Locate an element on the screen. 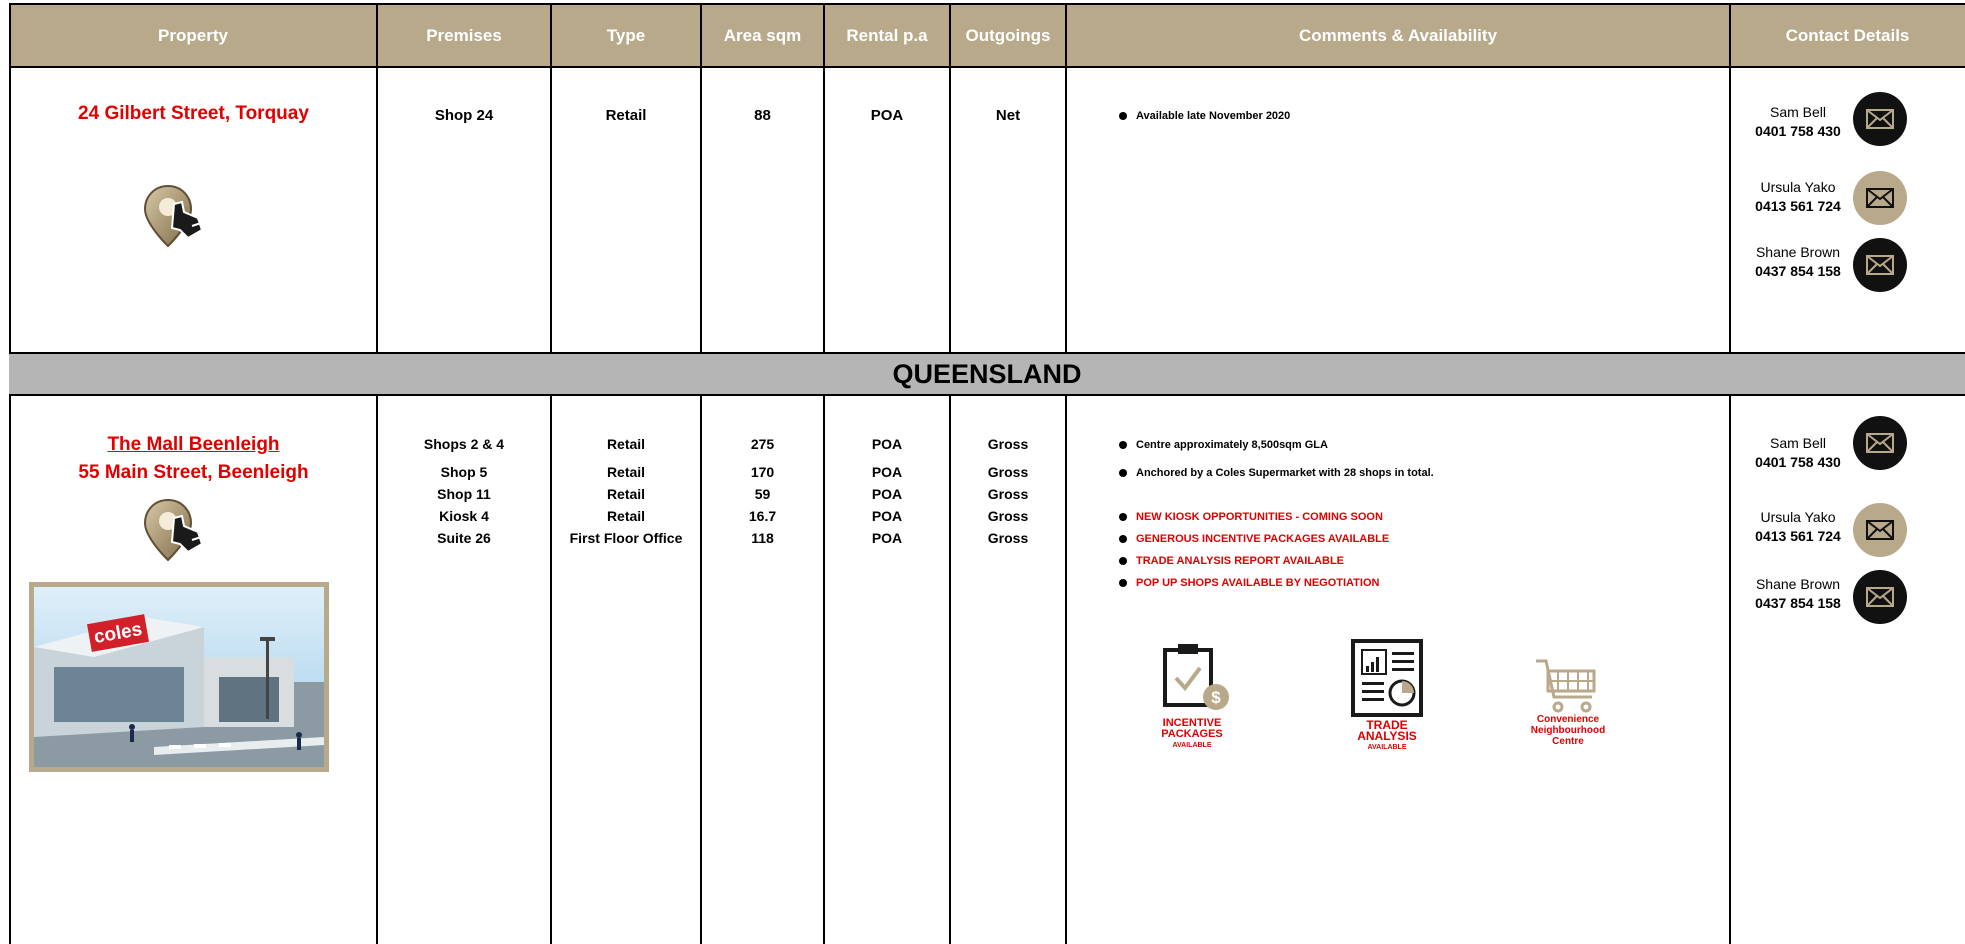 The height and width of the screenshot is (944, 1965). premises-cell: Shop 11 is located at coordinates (464, 494).